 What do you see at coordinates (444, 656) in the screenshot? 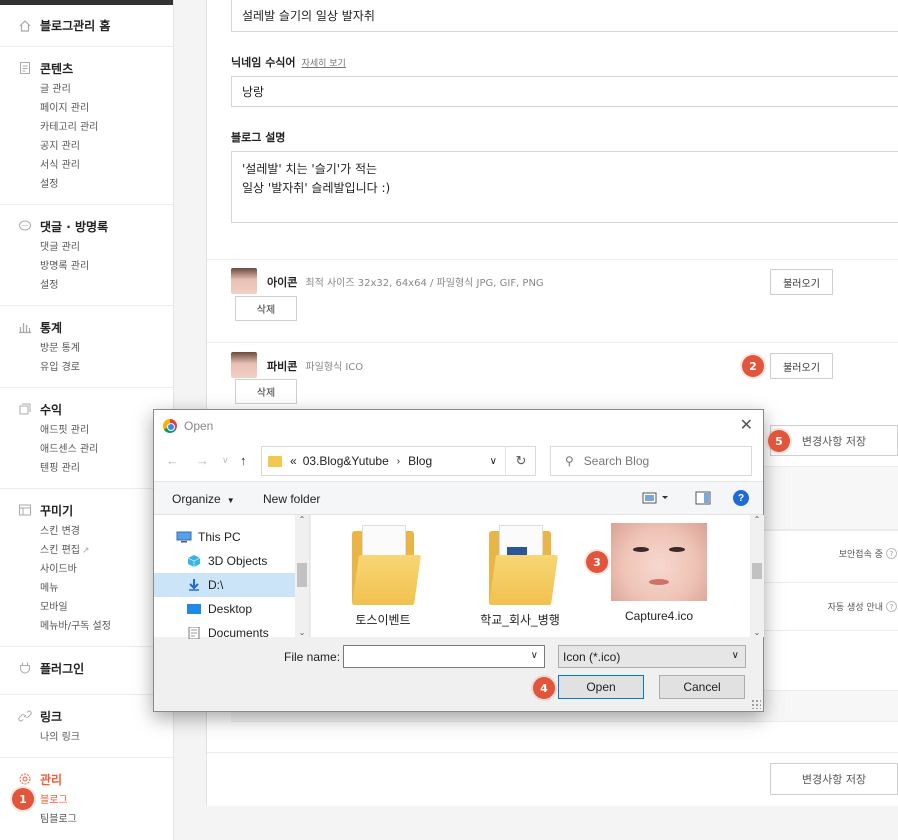
I see `file-name-input: ∨` at bounding box center [444, 656].